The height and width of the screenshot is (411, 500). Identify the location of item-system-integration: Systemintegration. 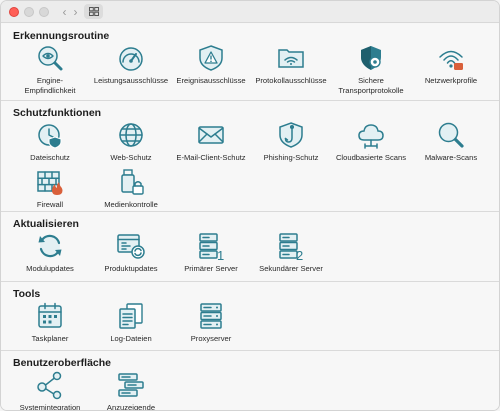
(50, 390).